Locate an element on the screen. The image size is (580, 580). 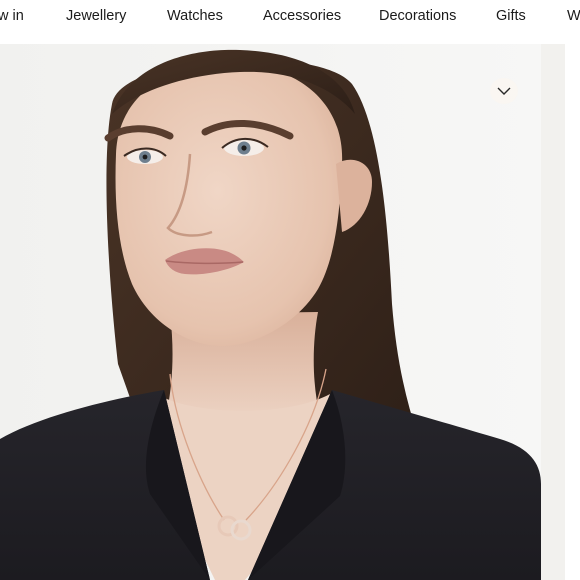
chevron-down-icon is located at coordinates (504, 91).